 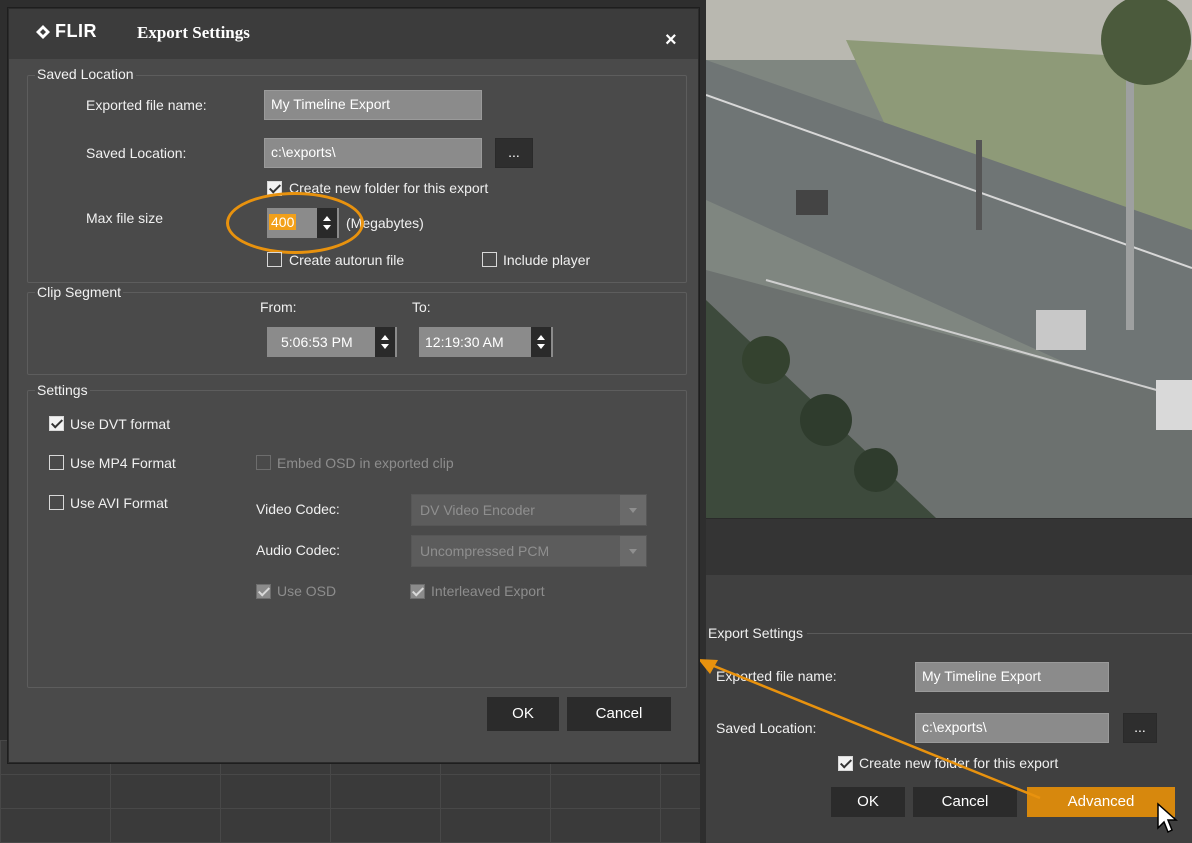 I want to click on dialog-titlebar, so click(x=353, y=34).